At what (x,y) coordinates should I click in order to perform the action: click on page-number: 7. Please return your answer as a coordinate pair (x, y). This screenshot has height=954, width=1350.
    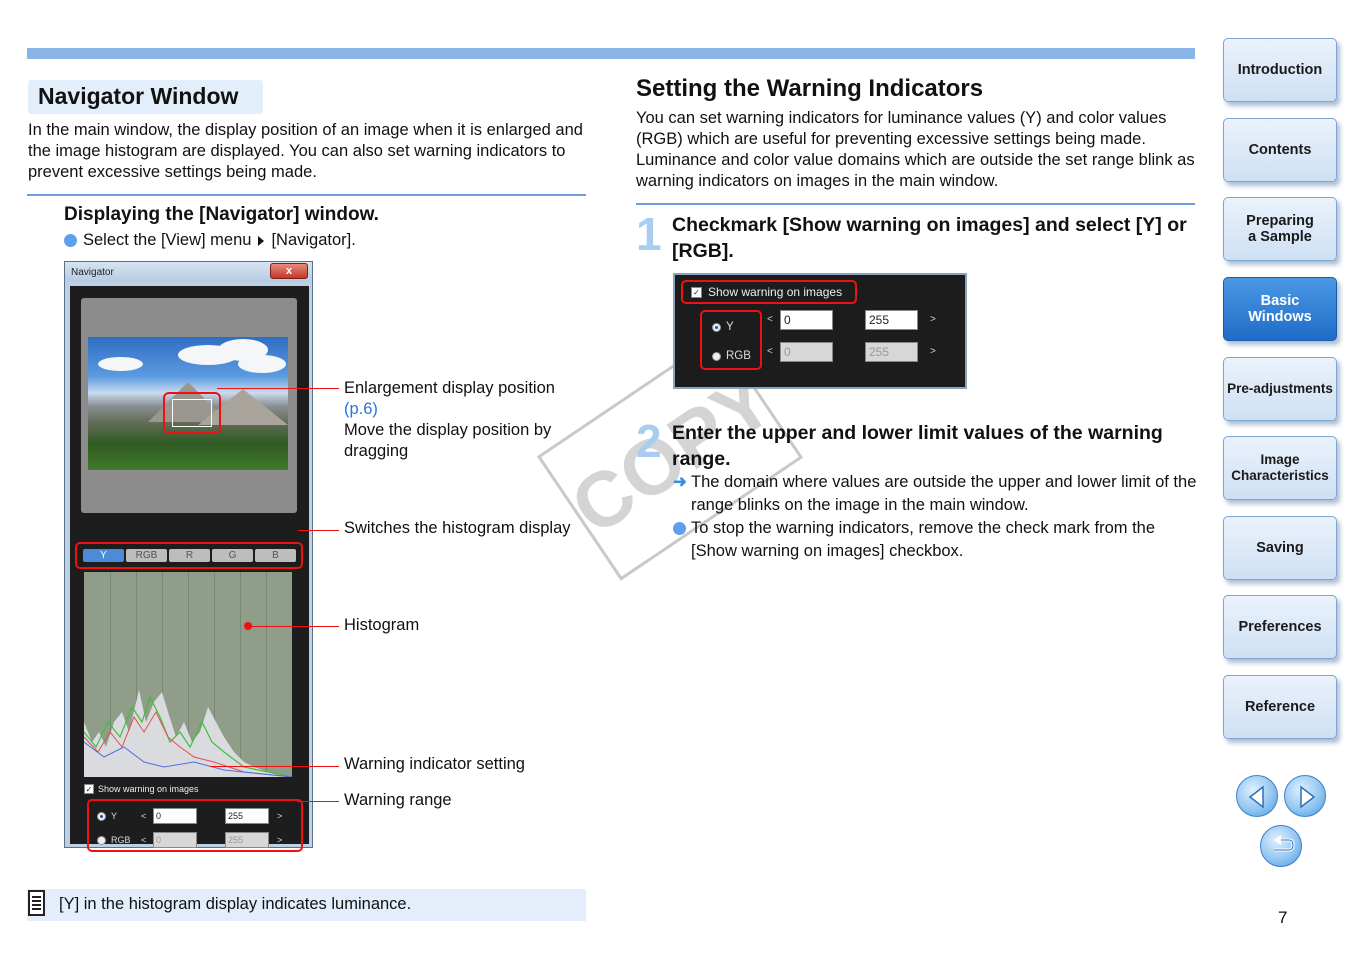
    Looking at the image, I should click on (1283, 917).